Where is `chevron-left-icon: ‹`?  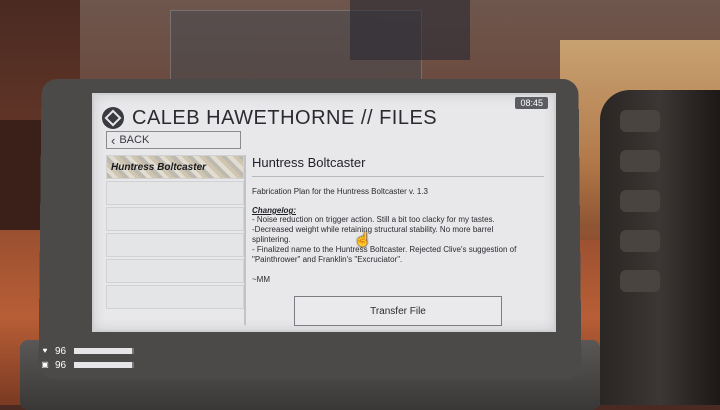
chevron-left-icon: ‹ is located at coordinates (113, 140).